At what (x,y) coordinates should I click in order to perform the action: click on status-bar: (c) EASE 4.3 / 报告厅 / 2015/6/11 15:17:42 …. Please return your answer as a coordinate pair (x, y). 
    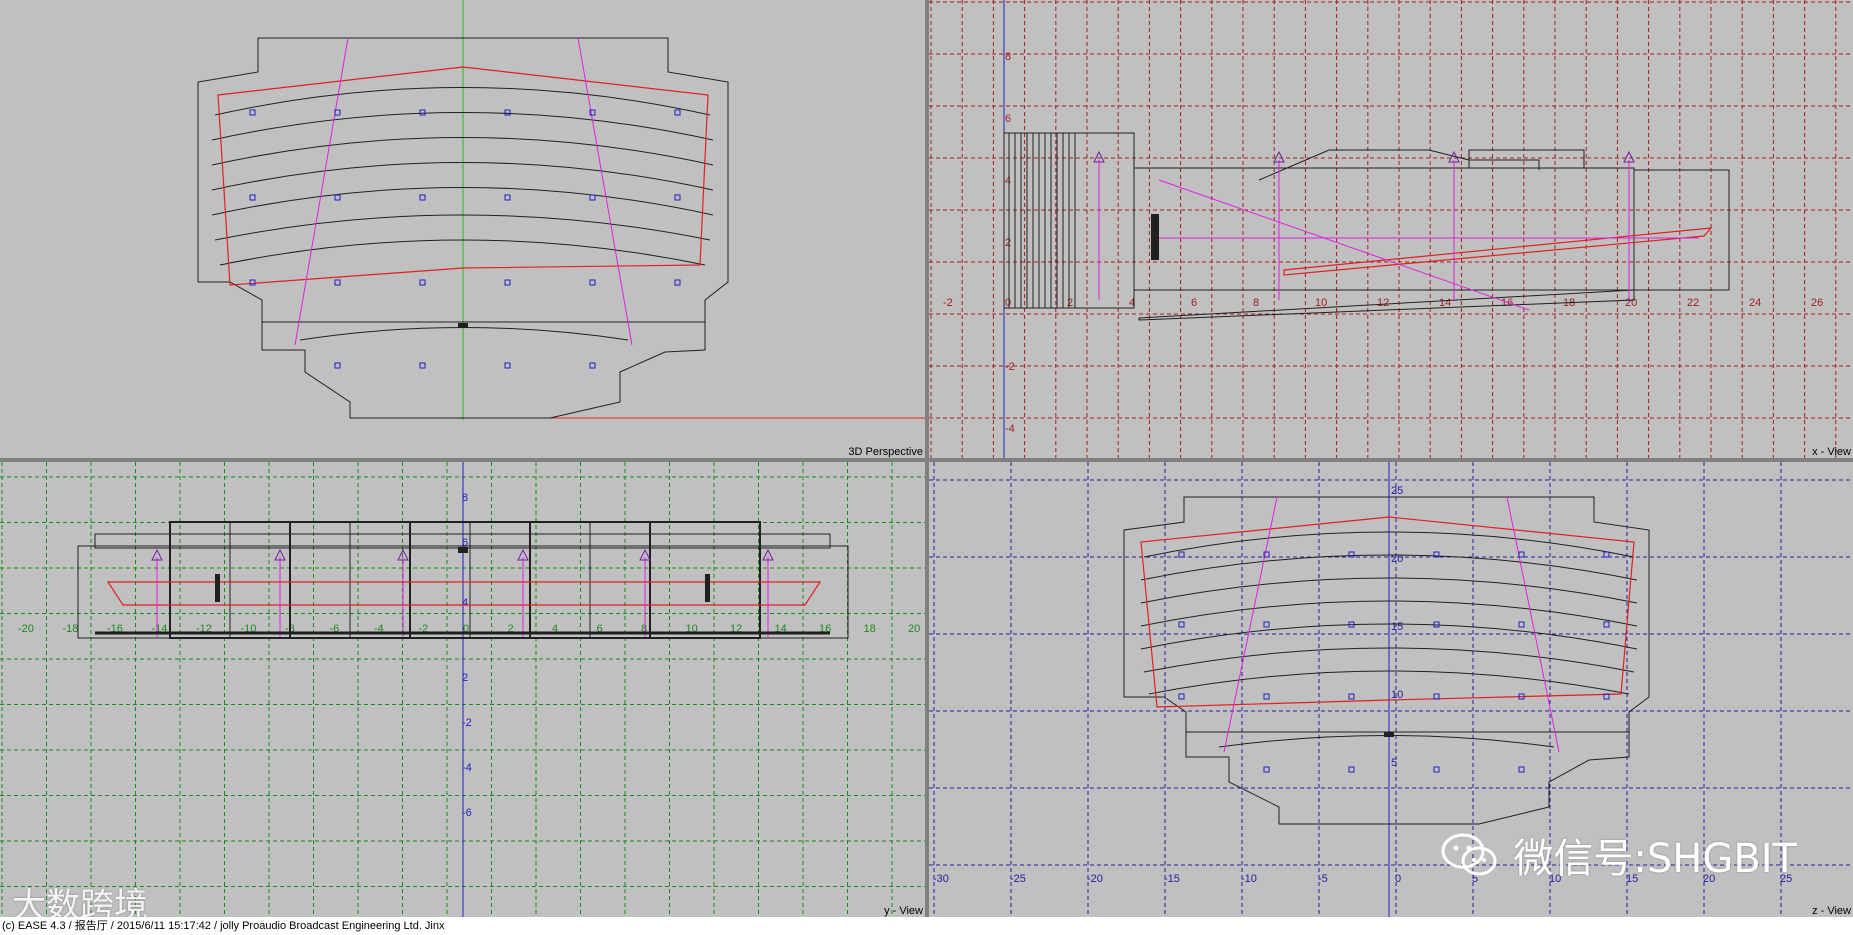
    Looking at the image, I should click on (926, 926).